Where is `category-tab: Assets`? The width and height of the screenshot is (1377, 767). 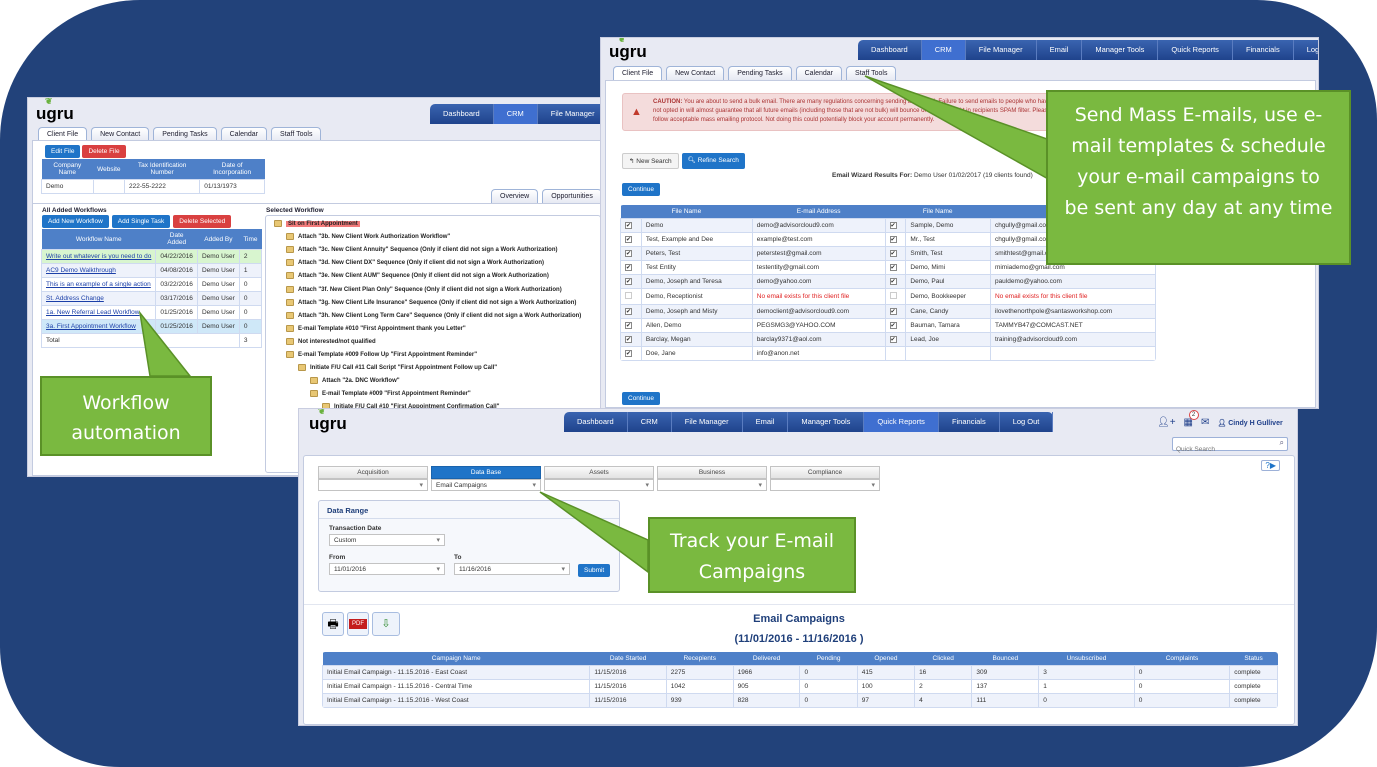
category-tab: Assets is located at coordinates (599, 472).